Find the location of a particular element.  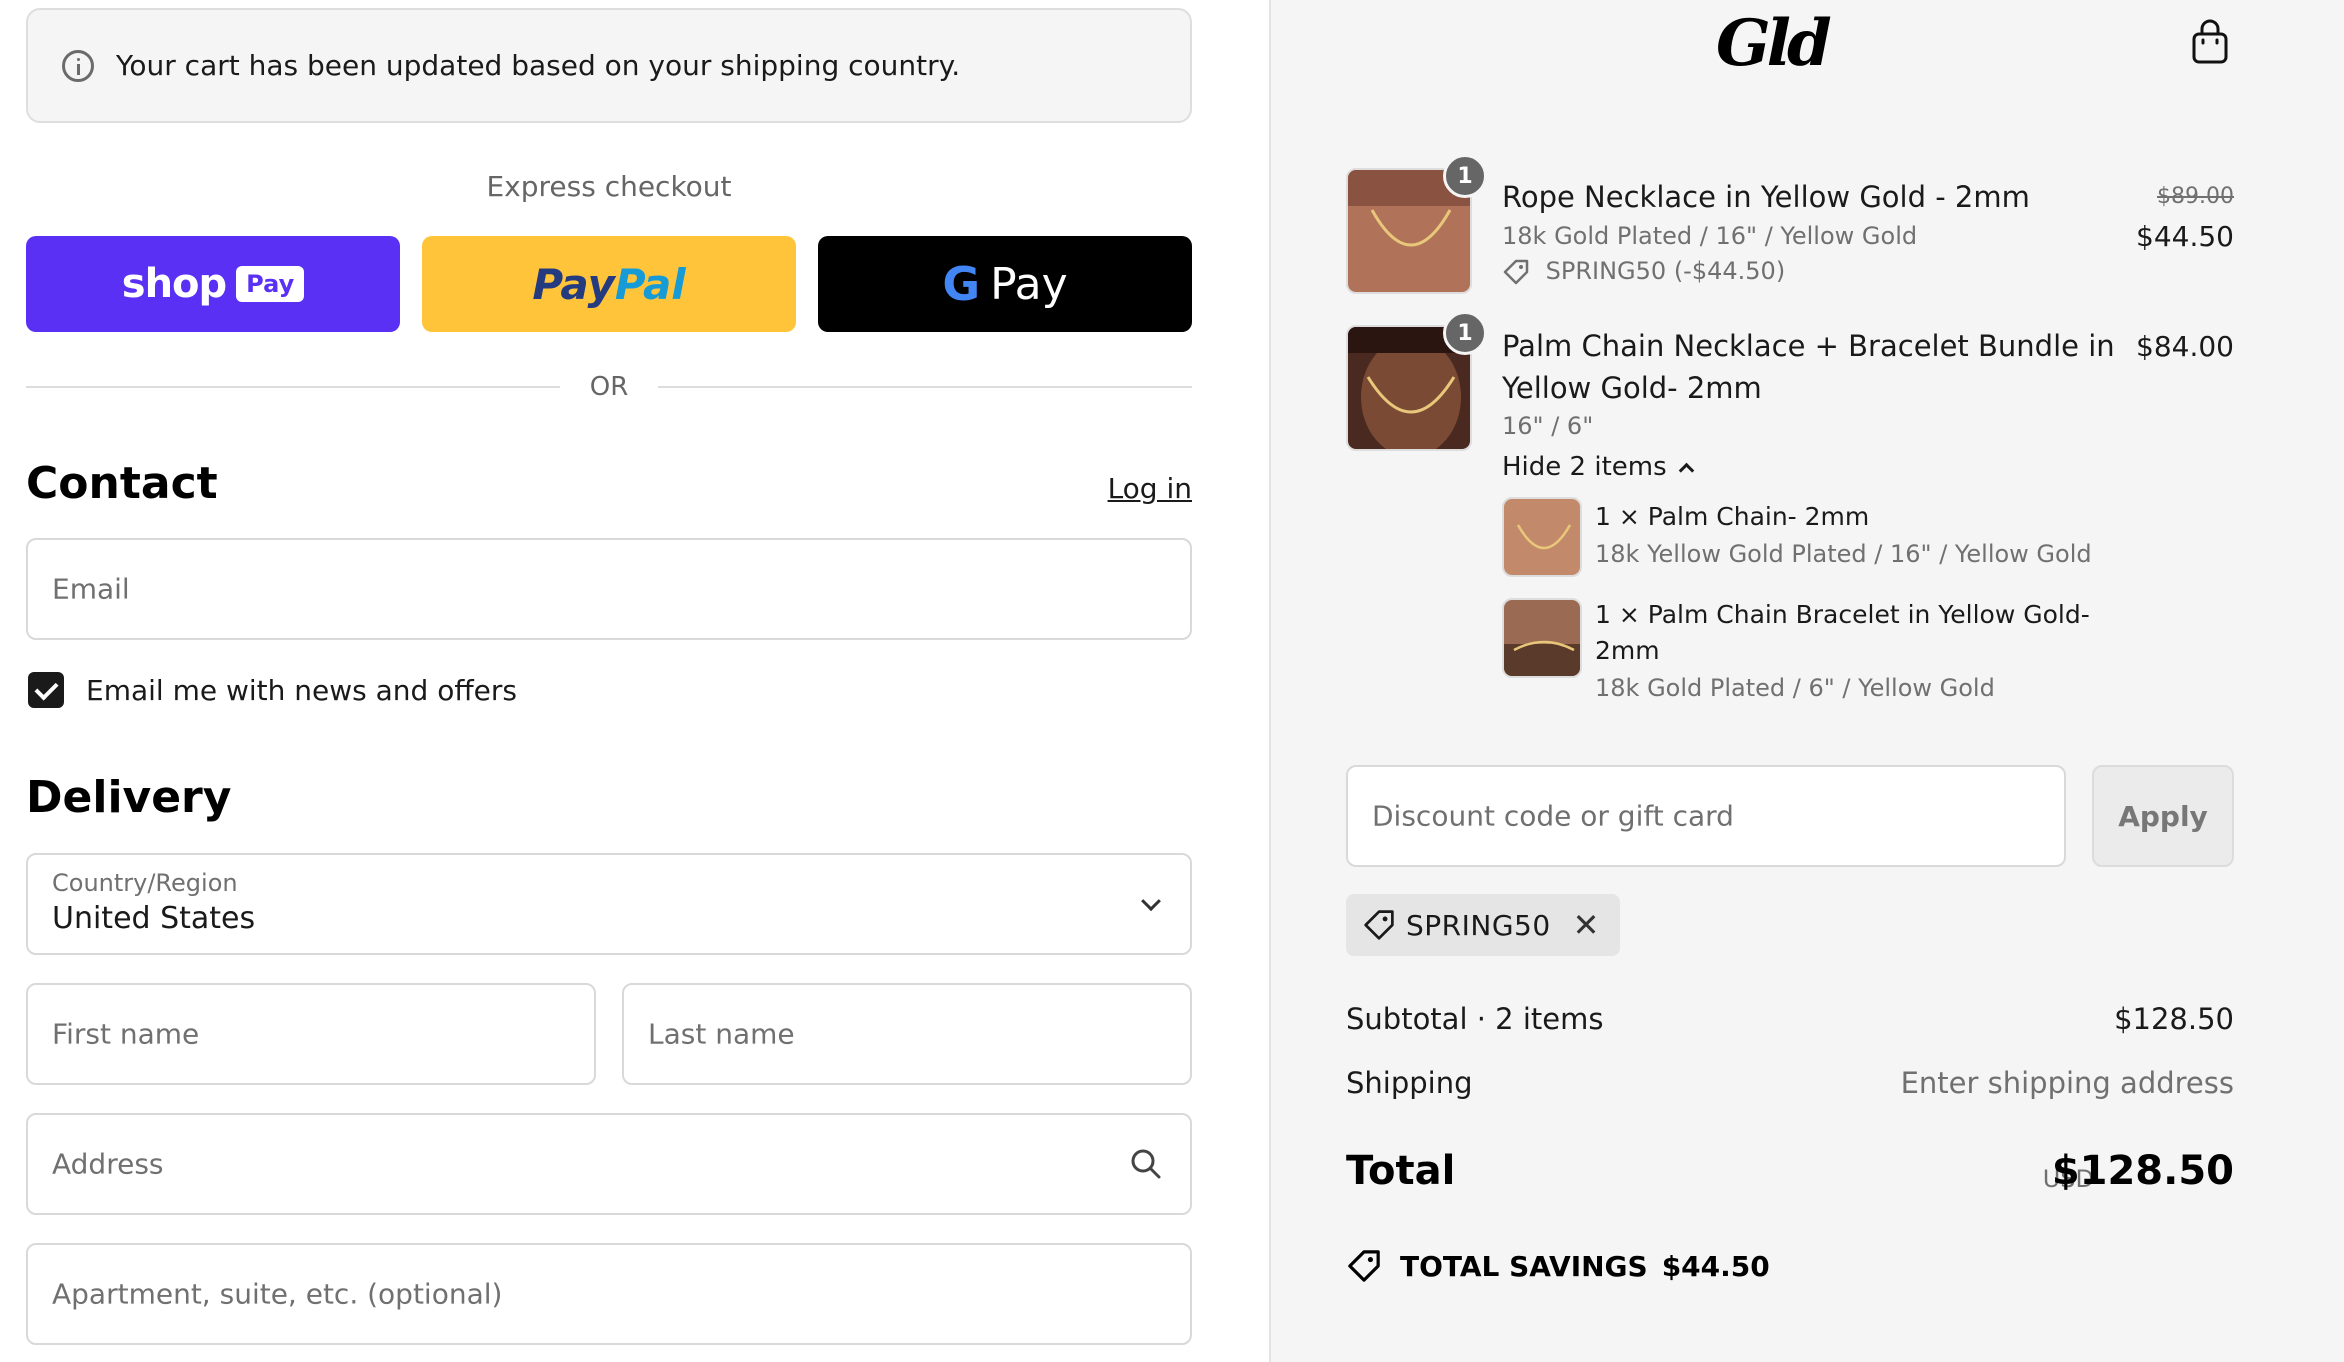

info-icon is located at coordinates (78, 65).